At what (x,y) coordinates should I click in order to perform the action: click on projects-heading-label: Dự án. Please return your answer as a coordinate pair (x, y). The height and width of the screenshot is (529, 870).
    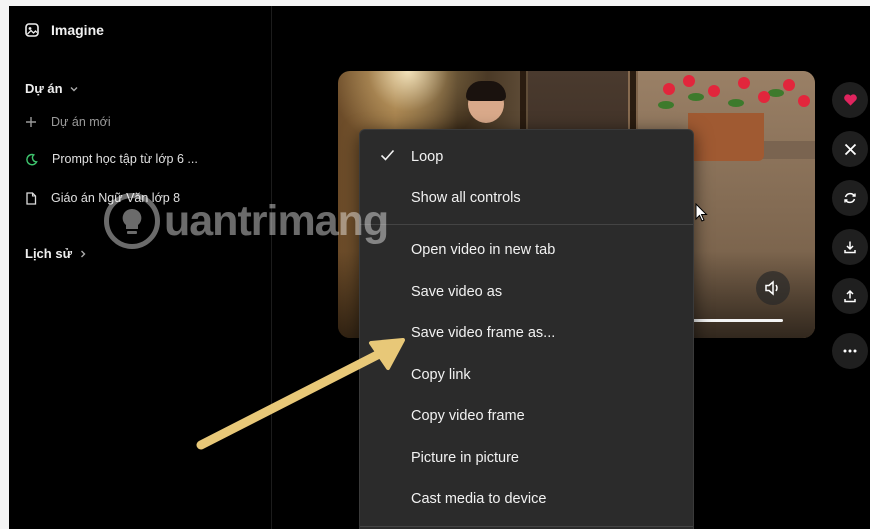
    Looking at the image, I should click on (44, 88).